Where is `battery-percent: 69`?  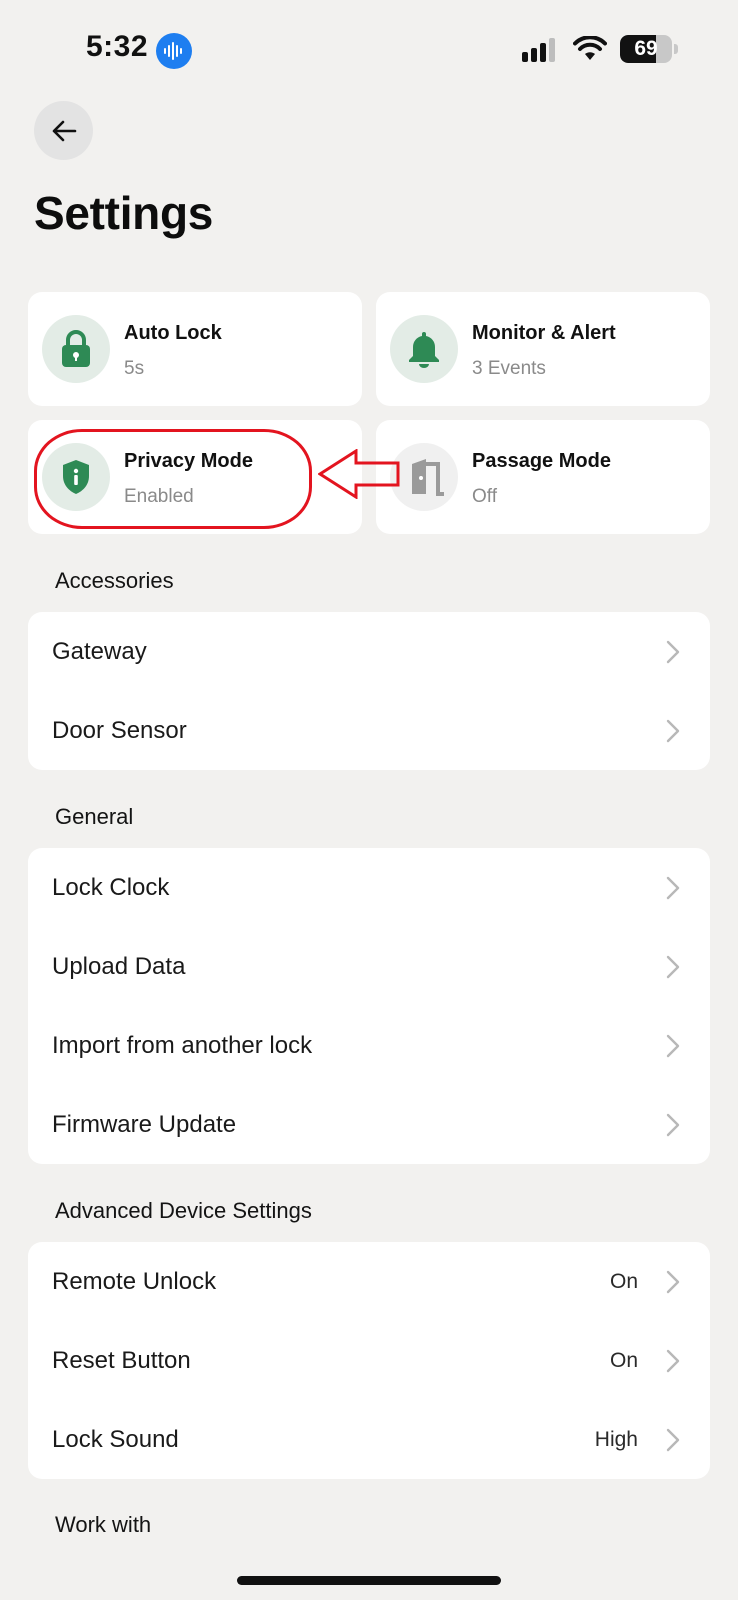 battery-percent: 69 is located at coordinates (646, 48).